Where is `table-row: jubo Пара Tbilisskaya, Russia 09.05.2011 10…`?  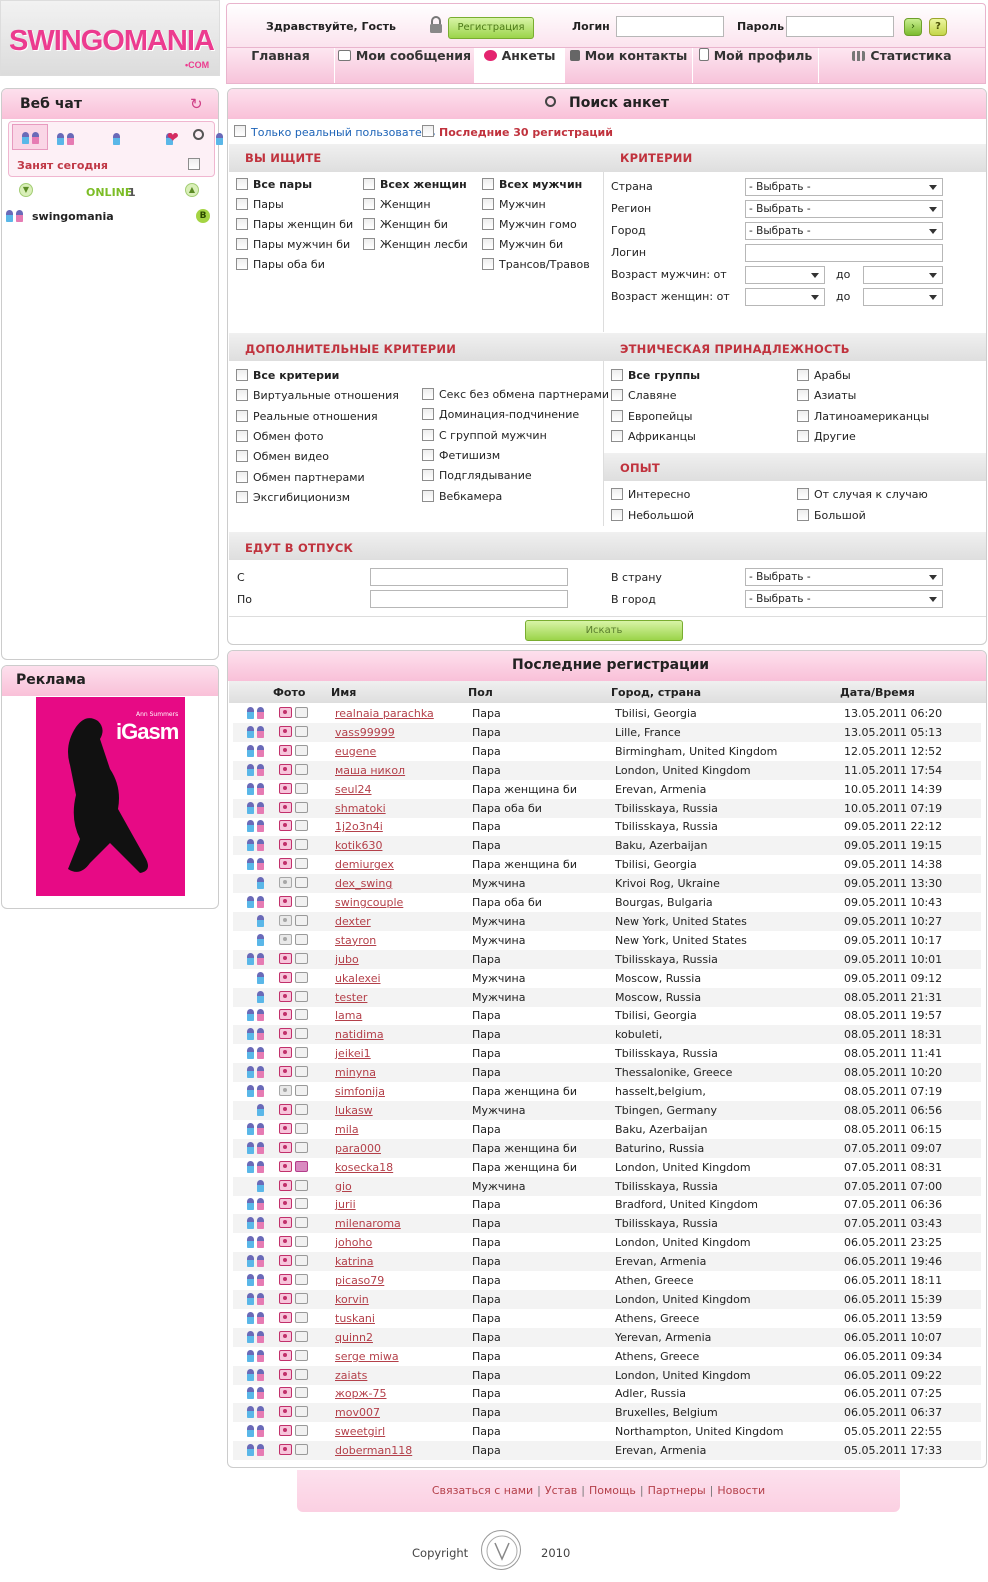
table-row: jubo Пара Tbilisskaya, Russia 09.05.2011 10… is located at coordinates (607, 959).